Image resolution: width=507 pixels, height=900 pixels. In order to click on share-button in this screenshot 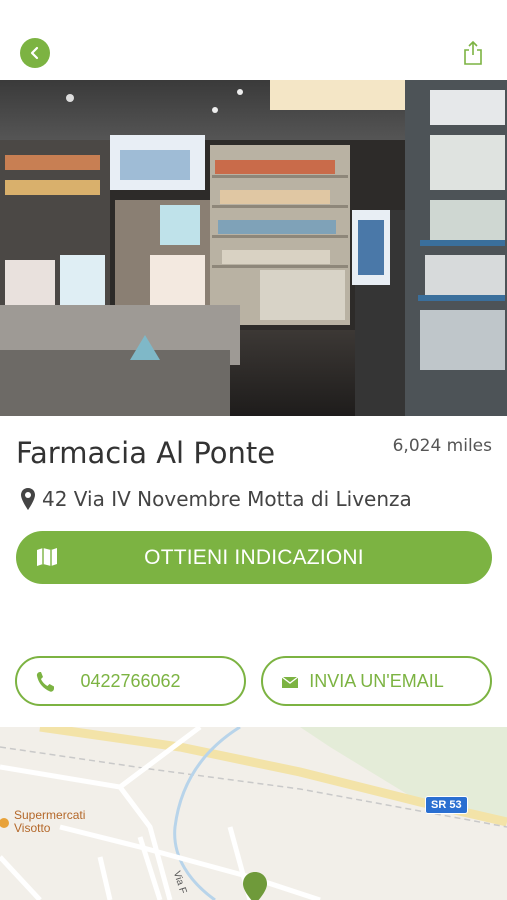, I will do `click(473, 53)`.